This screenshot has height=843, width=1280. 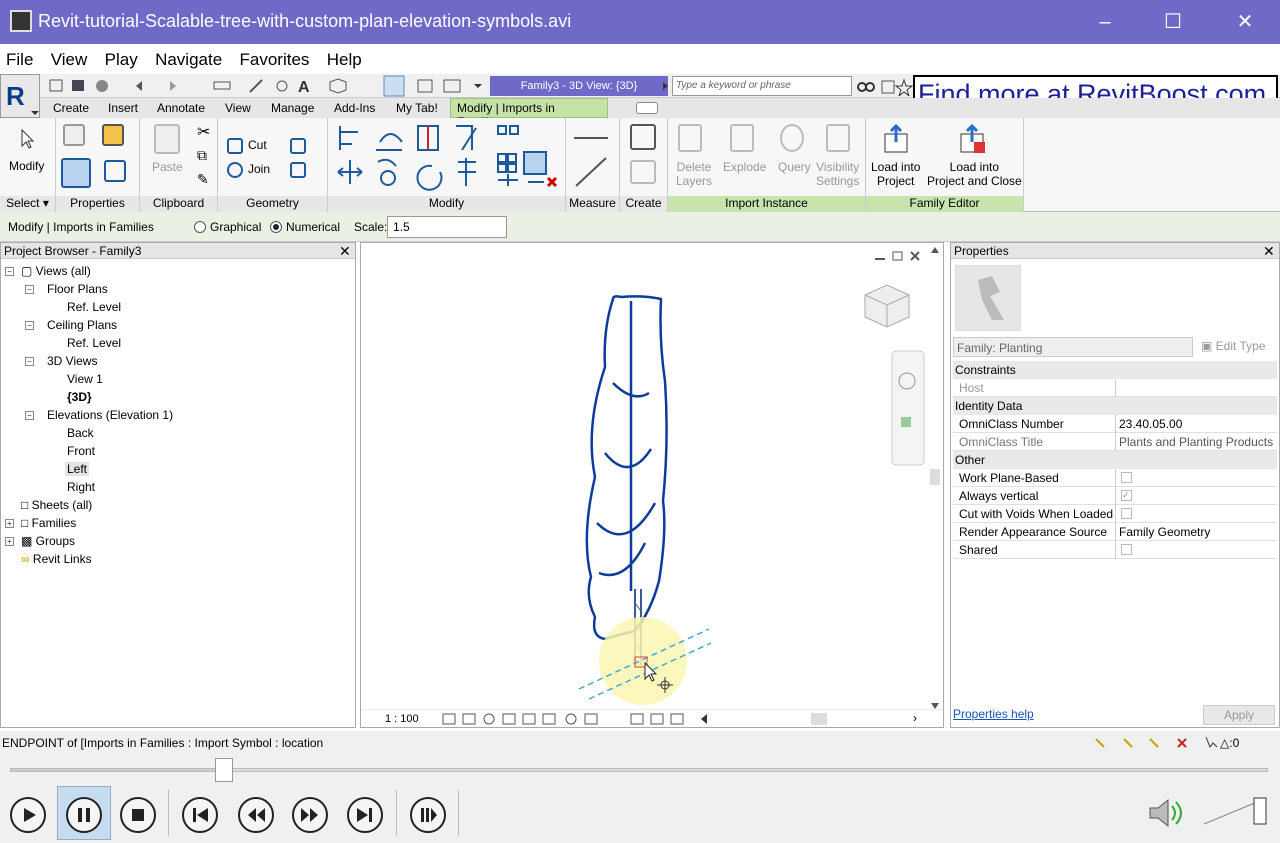 What do you see at coordinates (80, 433) in the screenshot?
I see `tree-item-back: Back` at bounding box center [80, 433].